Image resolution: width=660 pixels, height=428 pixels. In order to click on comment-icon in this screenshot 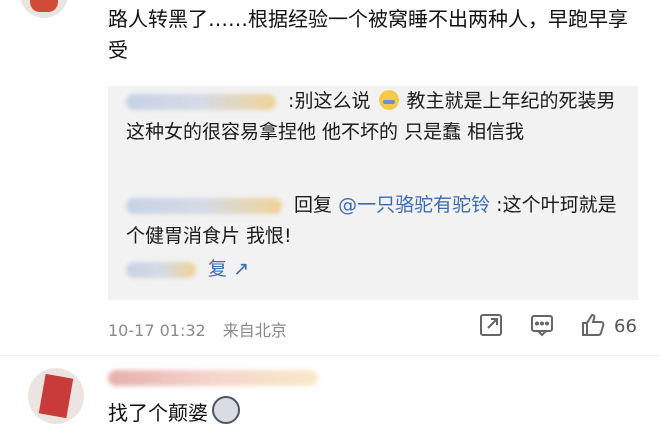, I will do `click(543, 326)`.